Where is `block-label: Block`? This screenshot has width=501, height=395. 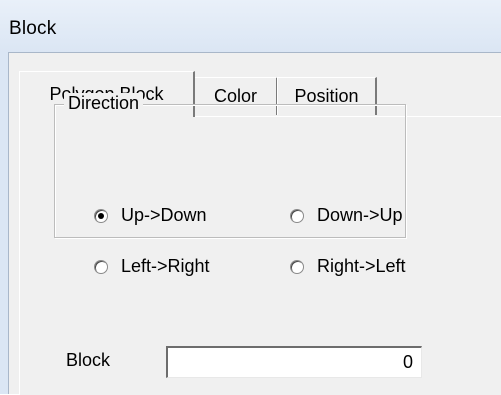 block-label: Block is located at coordinates (88, 360).